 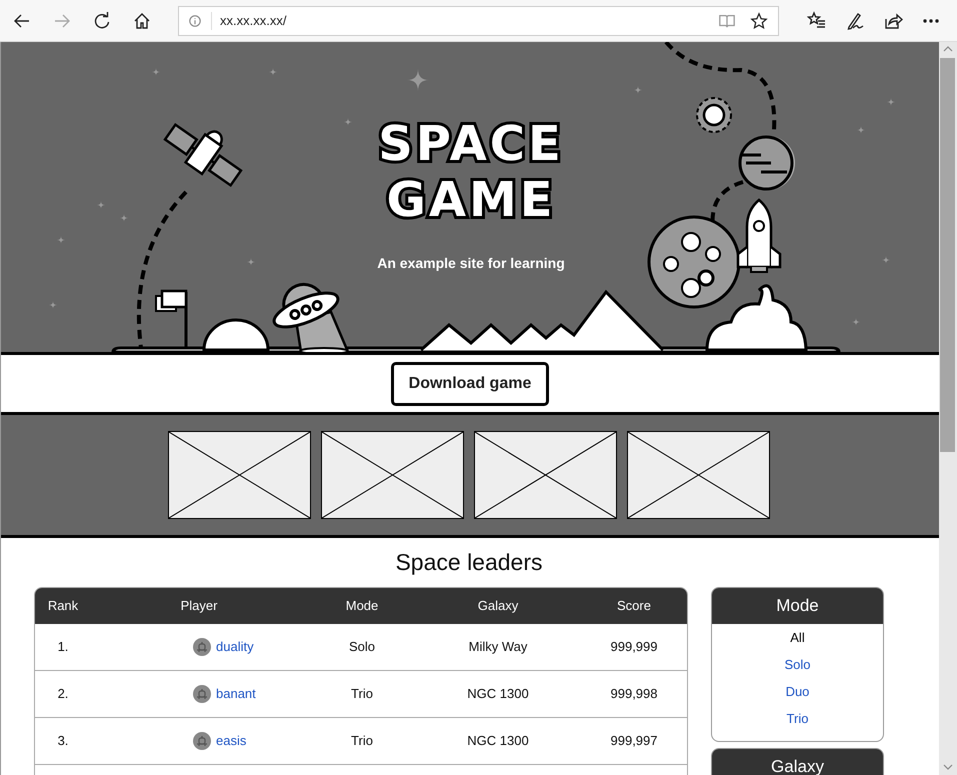 I want to click on scrollbar-thumb, so click(x=947, y=255).